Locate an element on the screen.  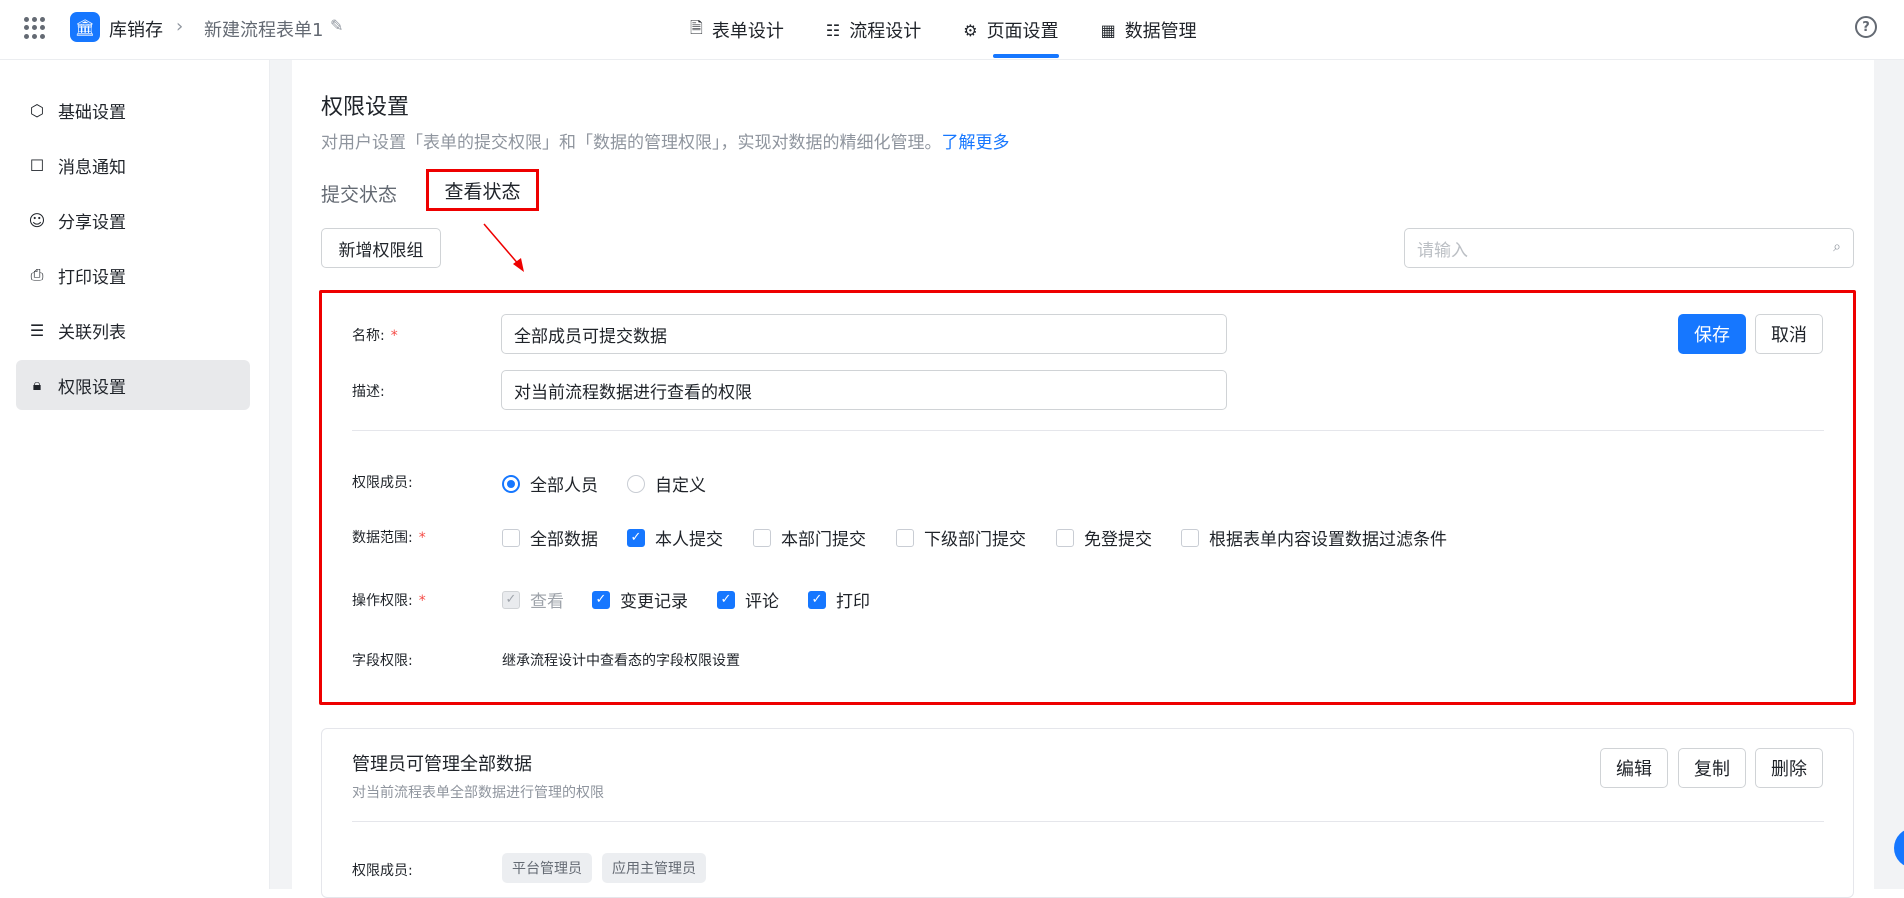
sidebar-item-print: ⎙ 打印设置 is located at coordinates (133, 275).